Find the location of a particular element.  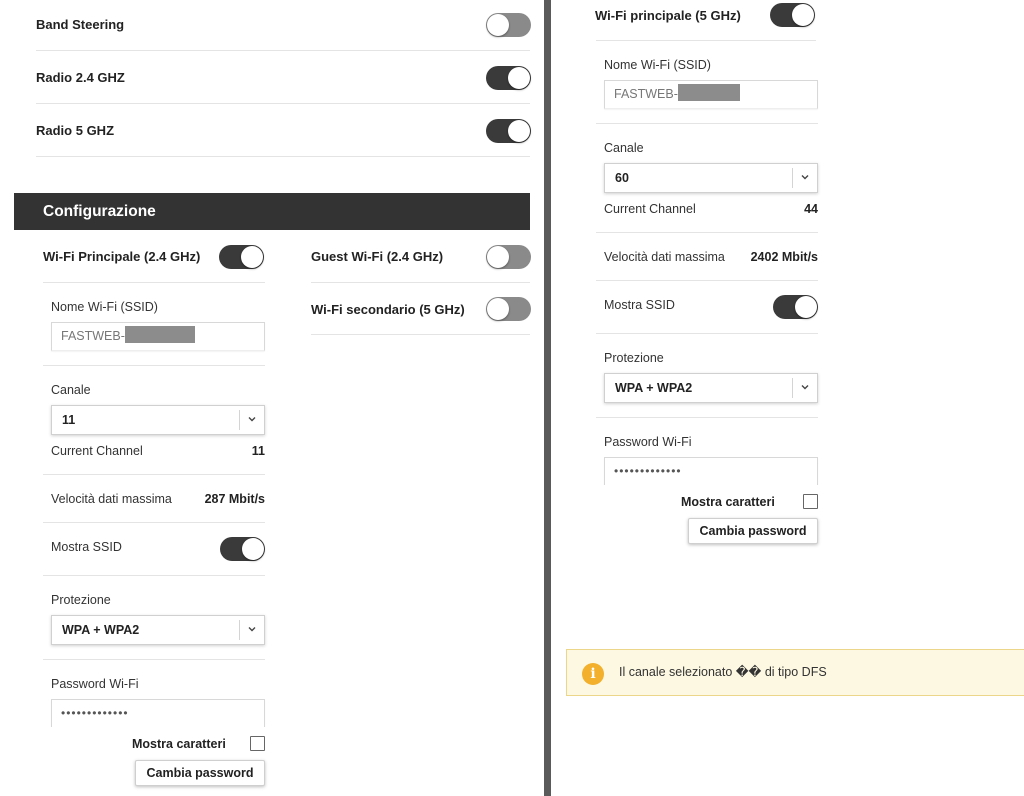

wifi24-password-input: ••••••••••••• is located at coordinates (158, 713).